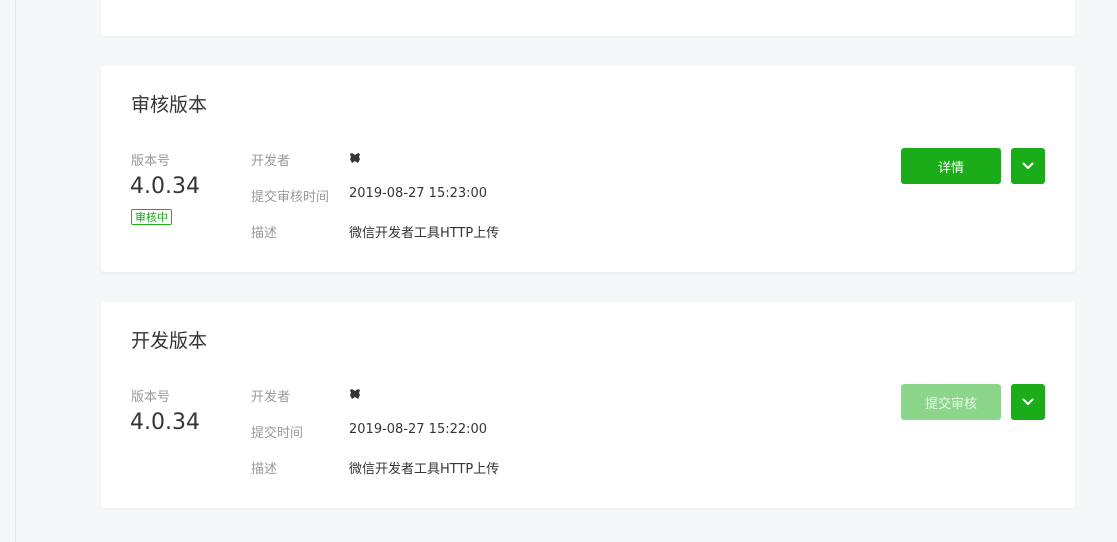  Describe the element at coordinates (951, 402) in the screenshot. I see `submit-review-button: 提交审核` at that location.